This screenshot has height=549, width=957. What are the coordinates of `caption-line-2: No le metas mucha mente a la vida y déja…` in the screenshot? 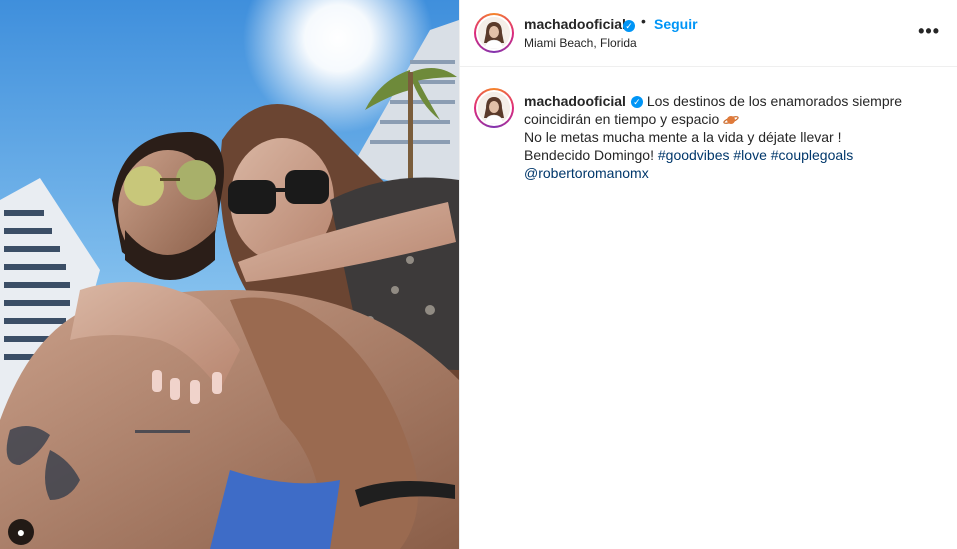 It's located at (683, 137).